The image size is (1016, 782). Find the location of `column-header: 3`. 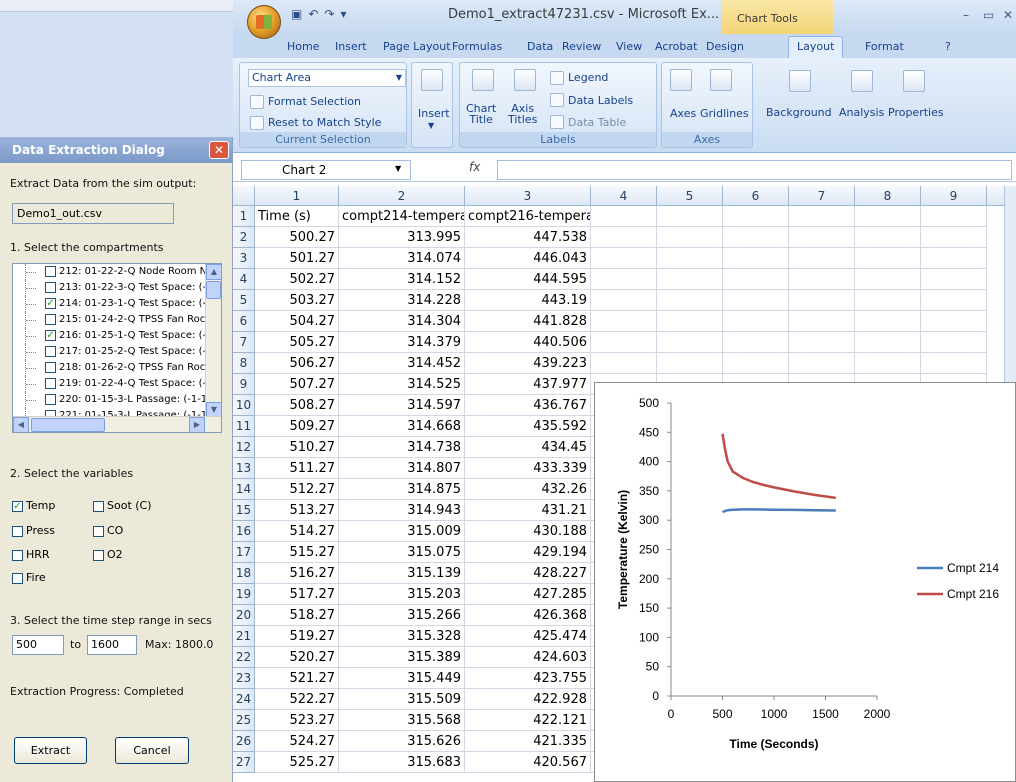

column-header: 3 is located at coordinates (528, 196).